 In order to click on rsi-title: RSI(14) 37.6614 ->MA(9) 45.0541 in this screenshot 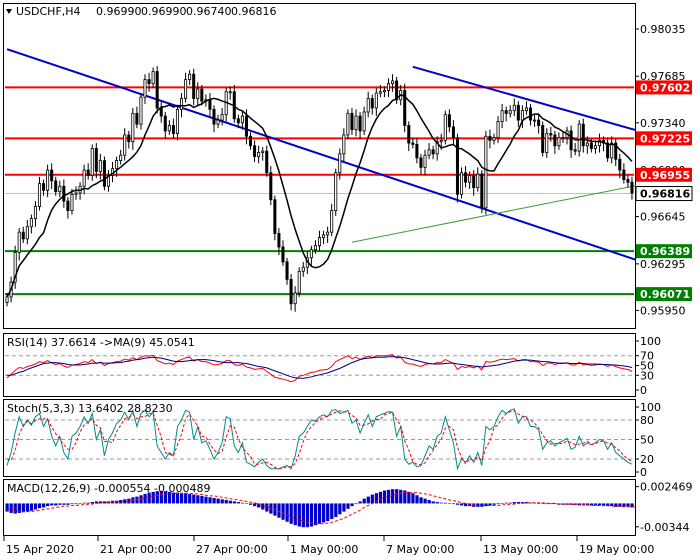, I will do `click(101, 342)`.